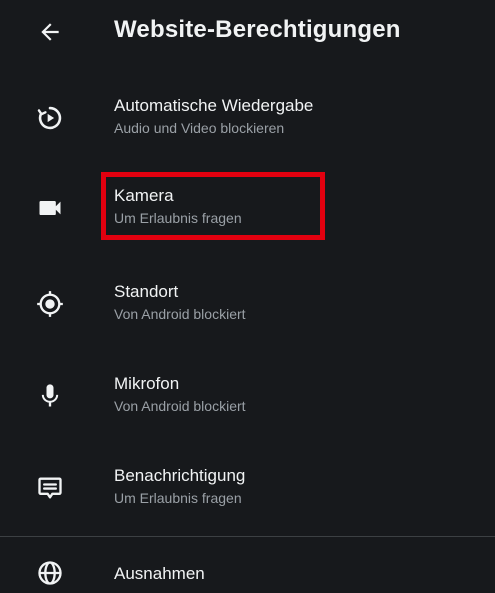 Image resolution: width=495 pixels, height=593 pixels. I want to click on permission-label: Kamera, so click(144, 195).